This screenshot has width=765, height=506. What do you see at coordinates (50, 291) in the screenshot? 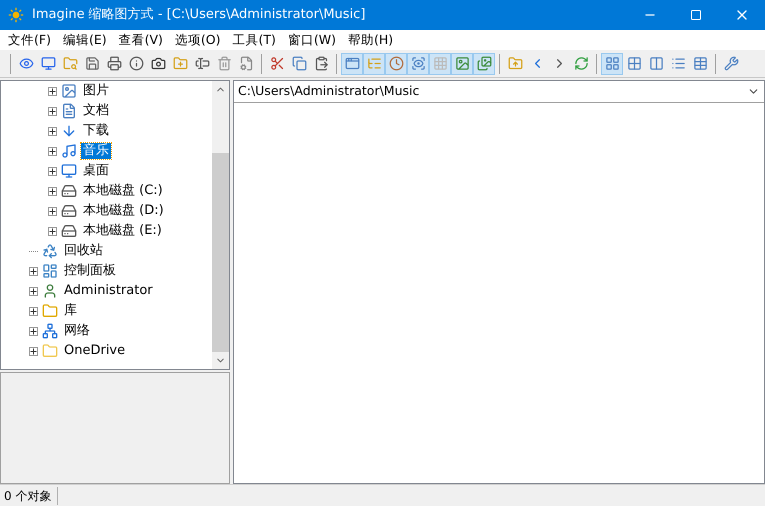
I see `user-icon` at bounding box center [50, 291].